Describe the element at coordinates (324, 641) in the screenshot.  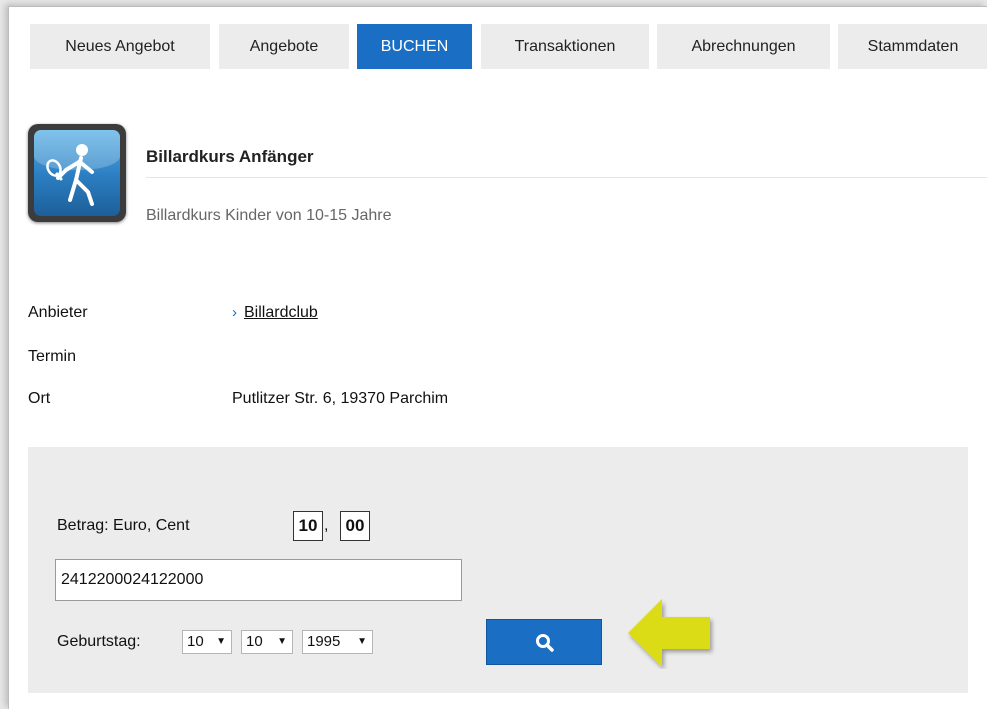
I see `birthday-year-value: 1995` at that location.